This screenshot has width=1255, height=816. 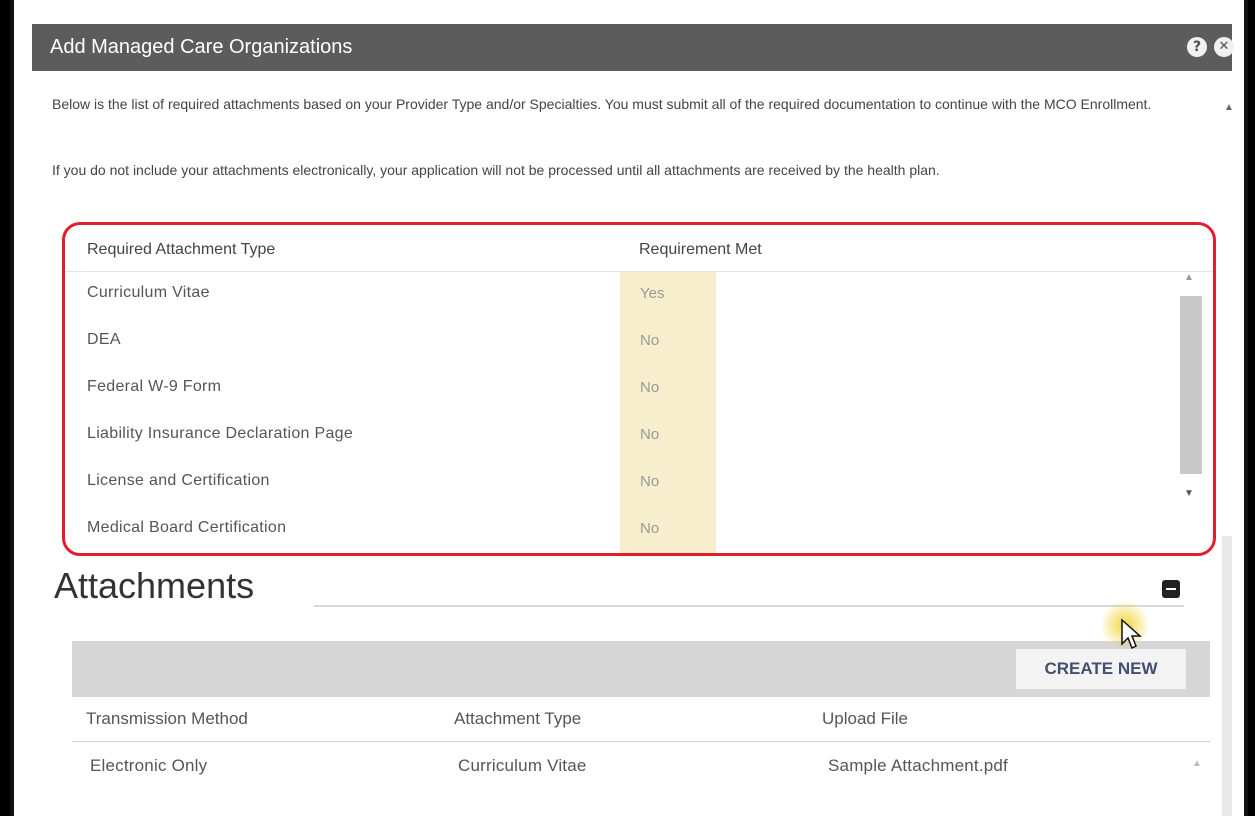 What do you see at coordinates (167, 719) in the screenshot?
I see `column-header-transmission-method: Transmission Method` at bounding box center [167, 719].